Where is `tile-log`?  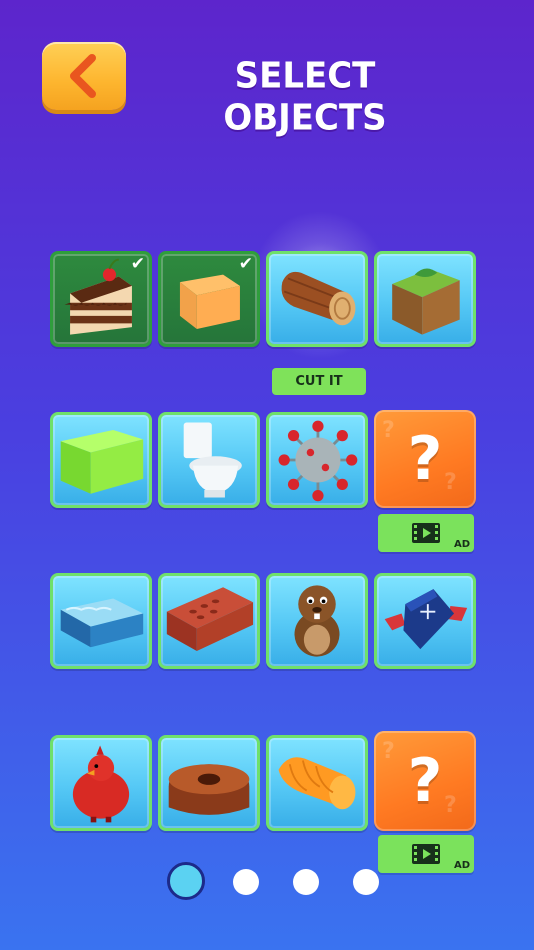 tile-log is located at coordinates (317, 299).